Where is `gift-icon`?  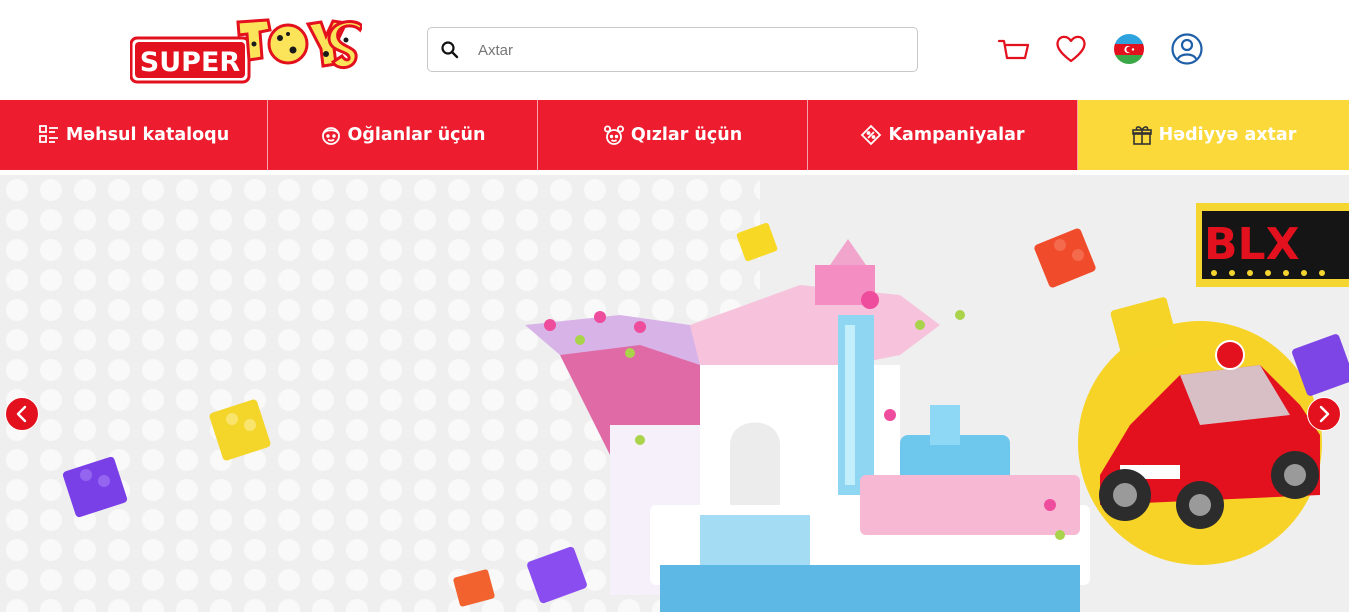 gift-icon is located at coordinates (1141, 135).